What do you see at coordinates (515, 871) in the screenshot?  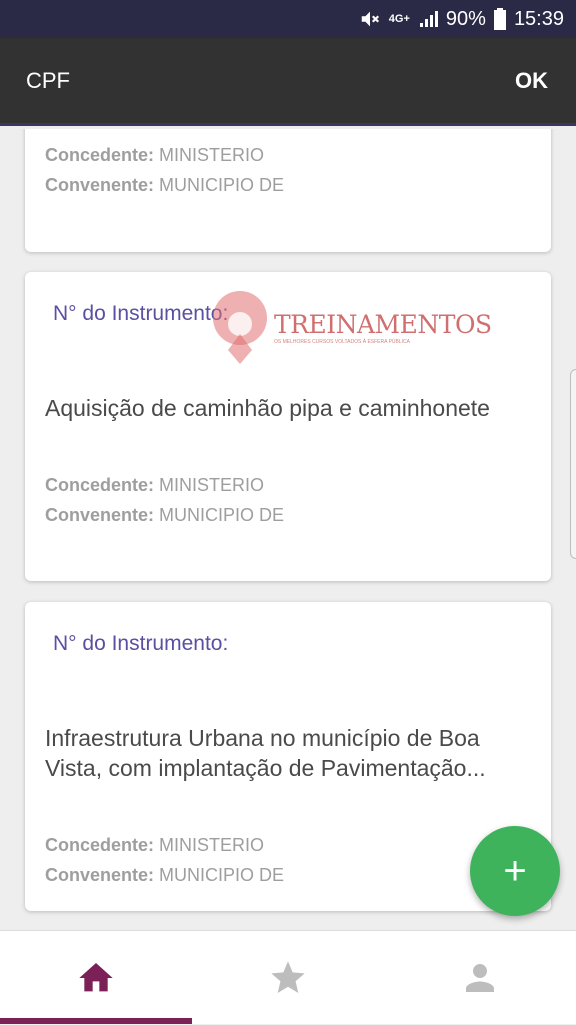 I see `add-button: +` at bounding box center [515, 871].